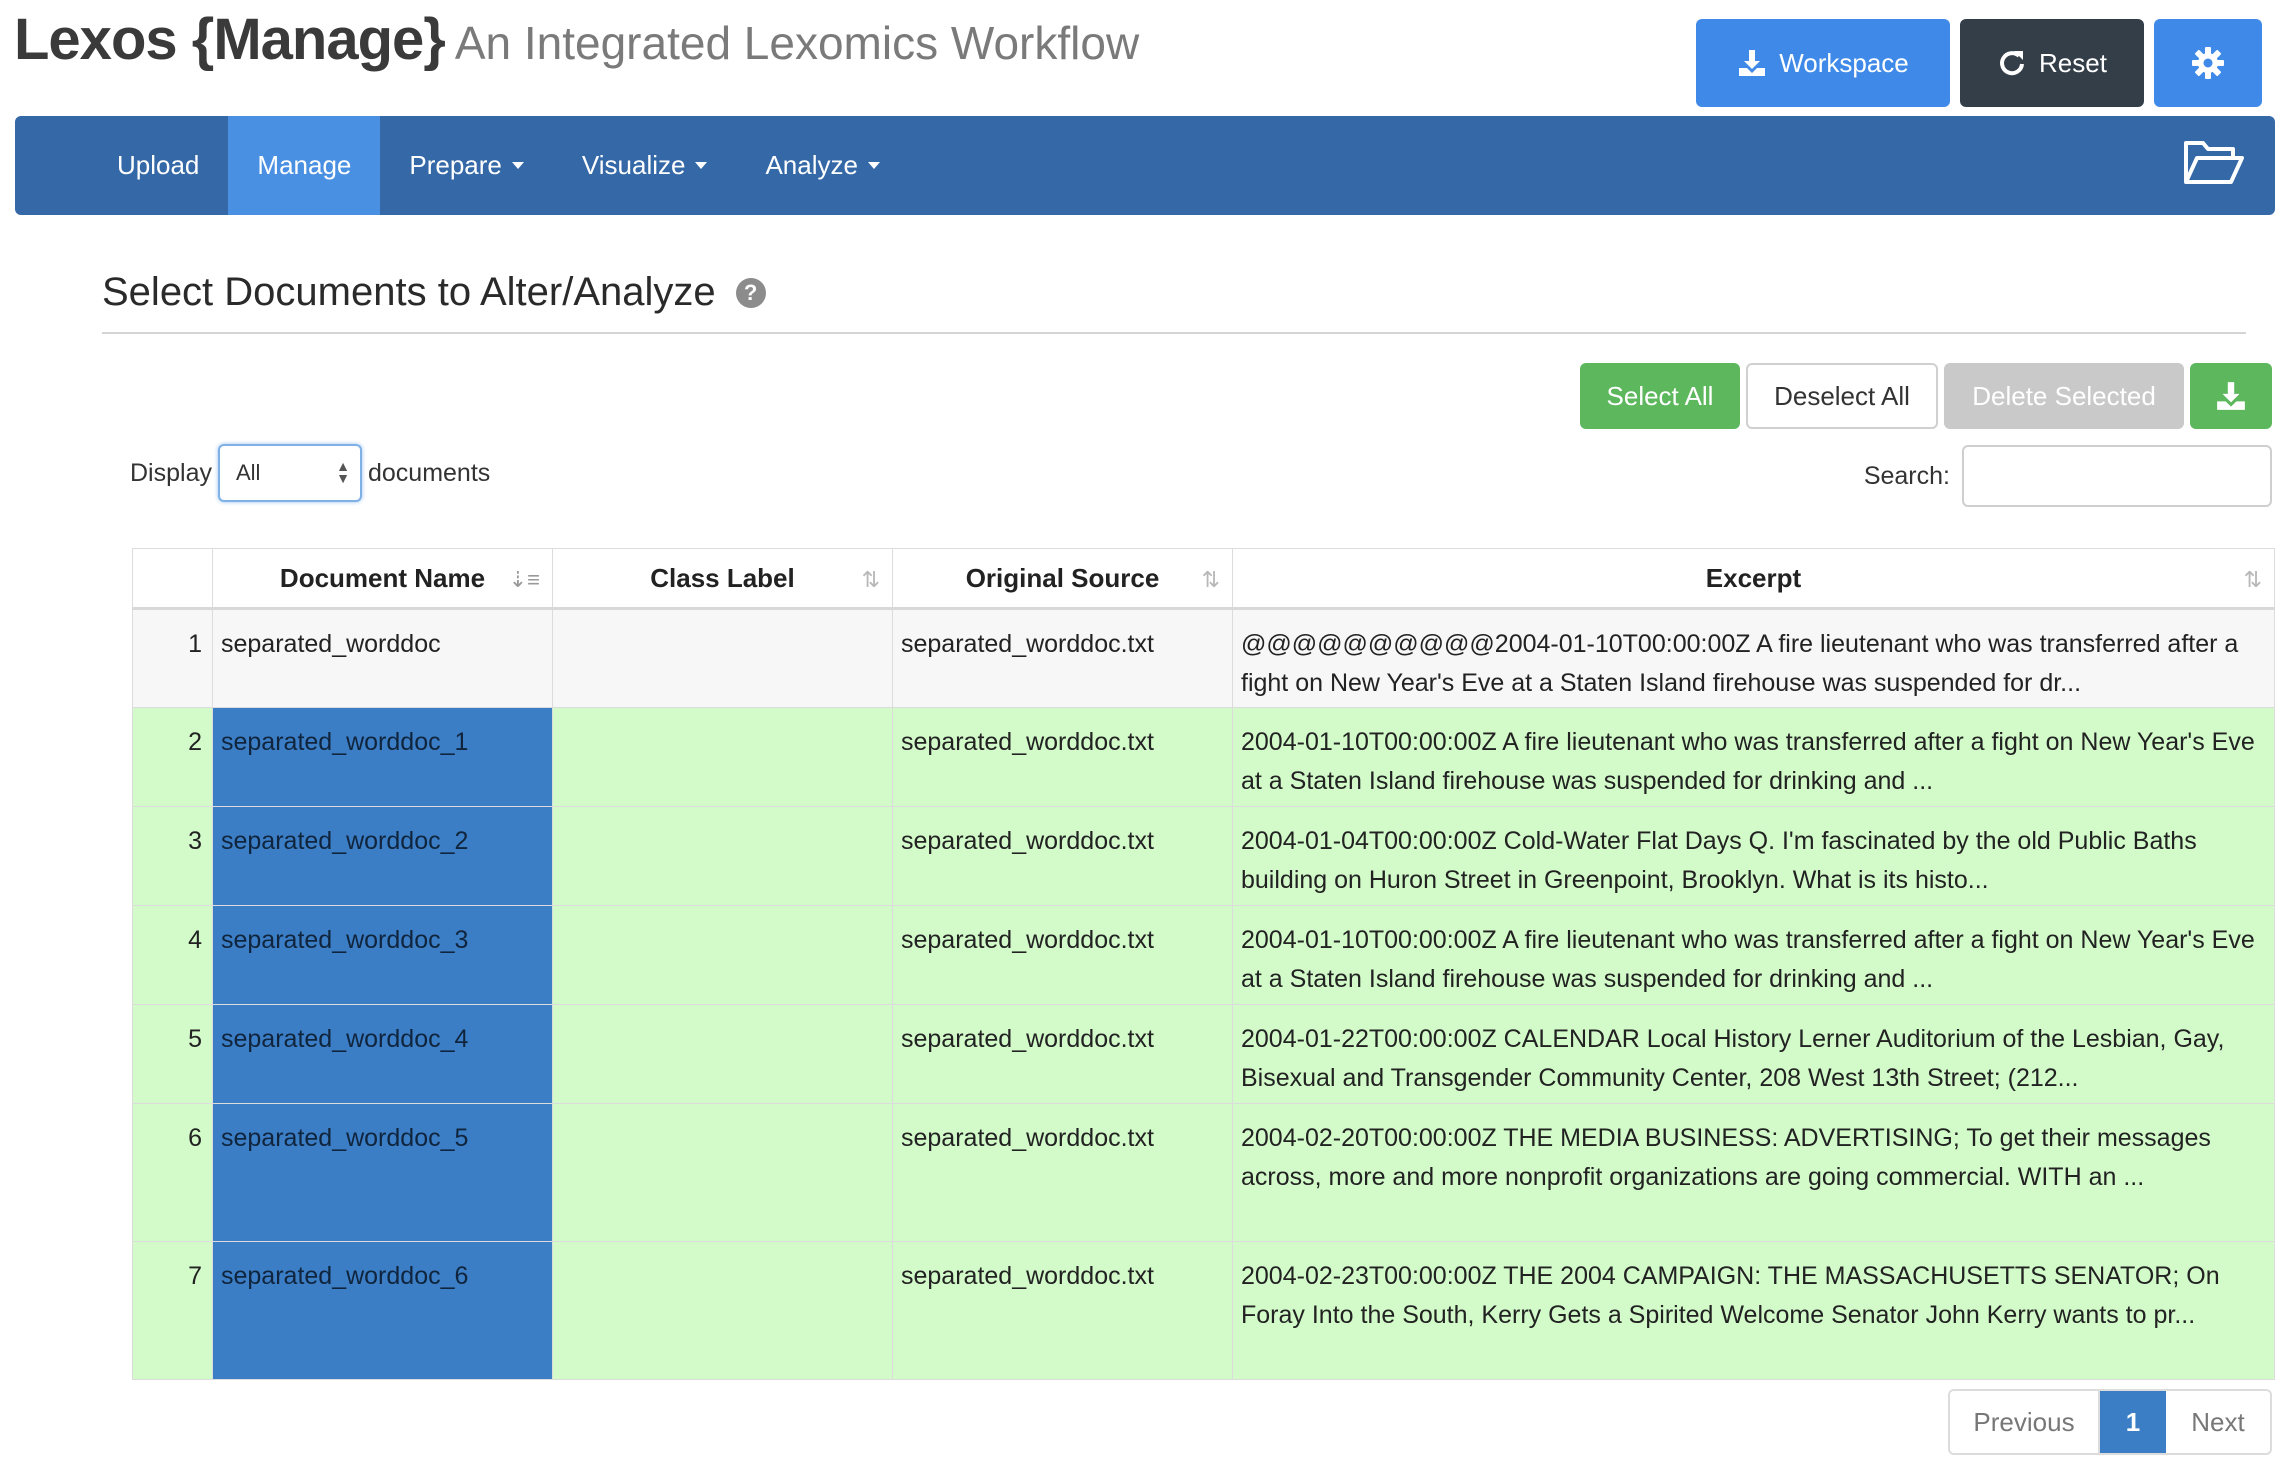 This screenshot has width=2284, height=1466. What do you see at coordinates (1145, 165) in the screenshot?
I see `main-navbar: Upload Manage Prepare Visualize Analyze` at bounding box center [1145, 165].